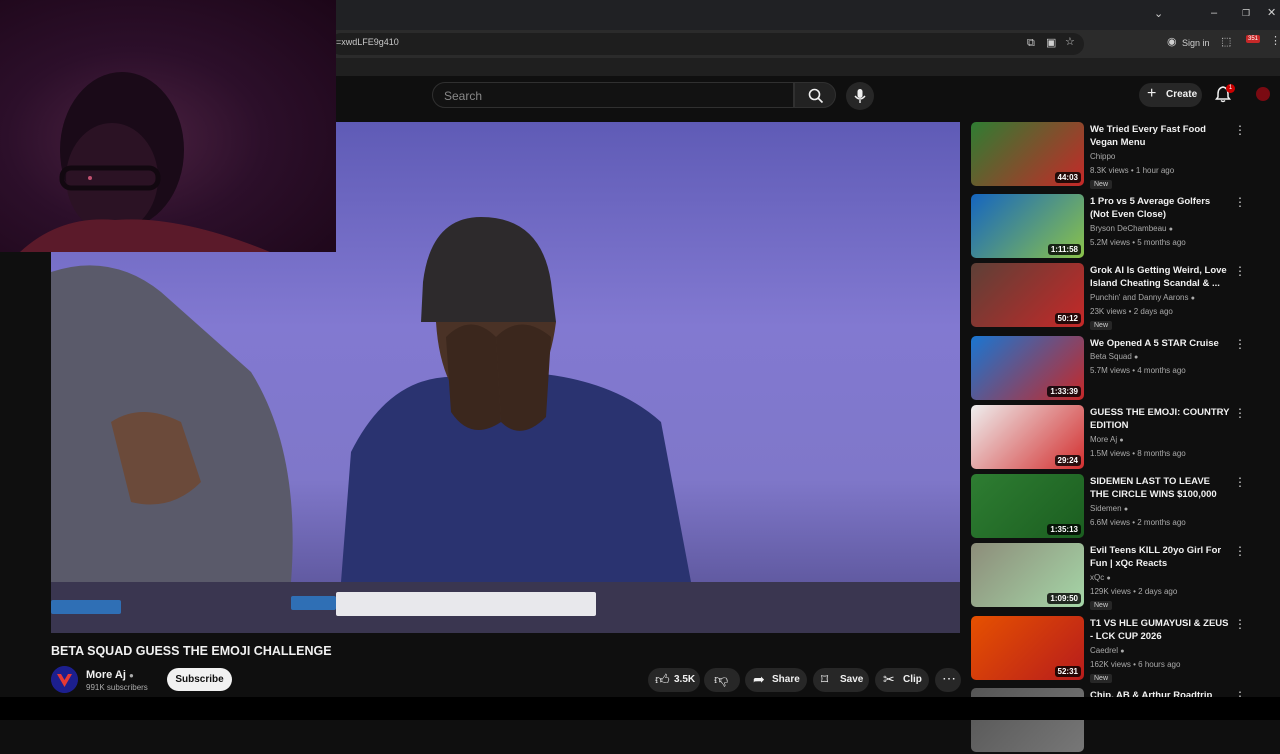 This screenshot has width=1280, height=754. Describe the element at coordinates (1100, 577) in the screenshot. I see `recommendation-channel: xQc ●` at that location.